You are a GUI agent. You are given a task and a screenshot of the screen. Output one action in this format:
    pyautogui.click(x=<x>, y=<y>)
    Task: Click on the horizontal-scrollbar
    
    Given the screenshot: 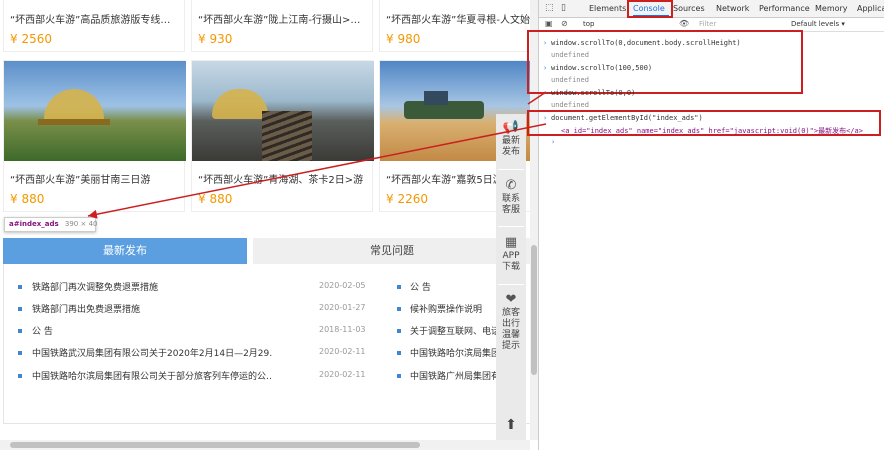 What is the action you would take?
    pyautogui.click(x=265, y=445)
    